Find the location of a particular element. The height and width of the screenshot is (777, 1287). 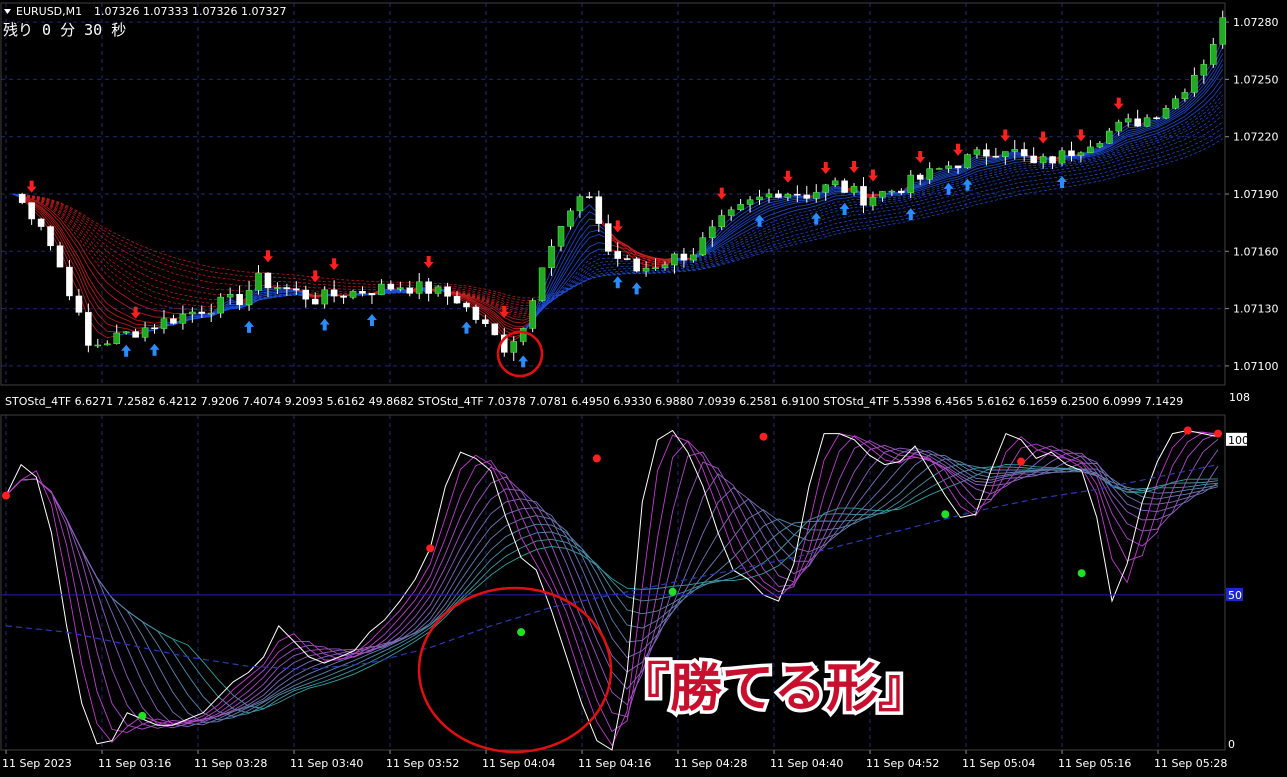

time-tick-label: 11 Sep 04:04 is located at coordinates (518, 763).